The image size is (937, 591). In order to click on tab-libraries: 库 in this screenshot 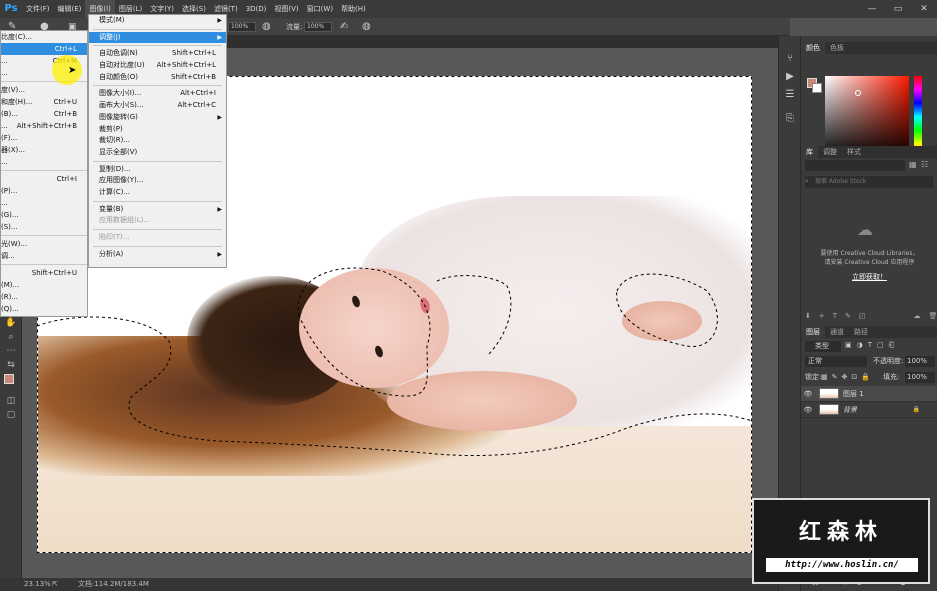, I will do `click(809, 152)`.